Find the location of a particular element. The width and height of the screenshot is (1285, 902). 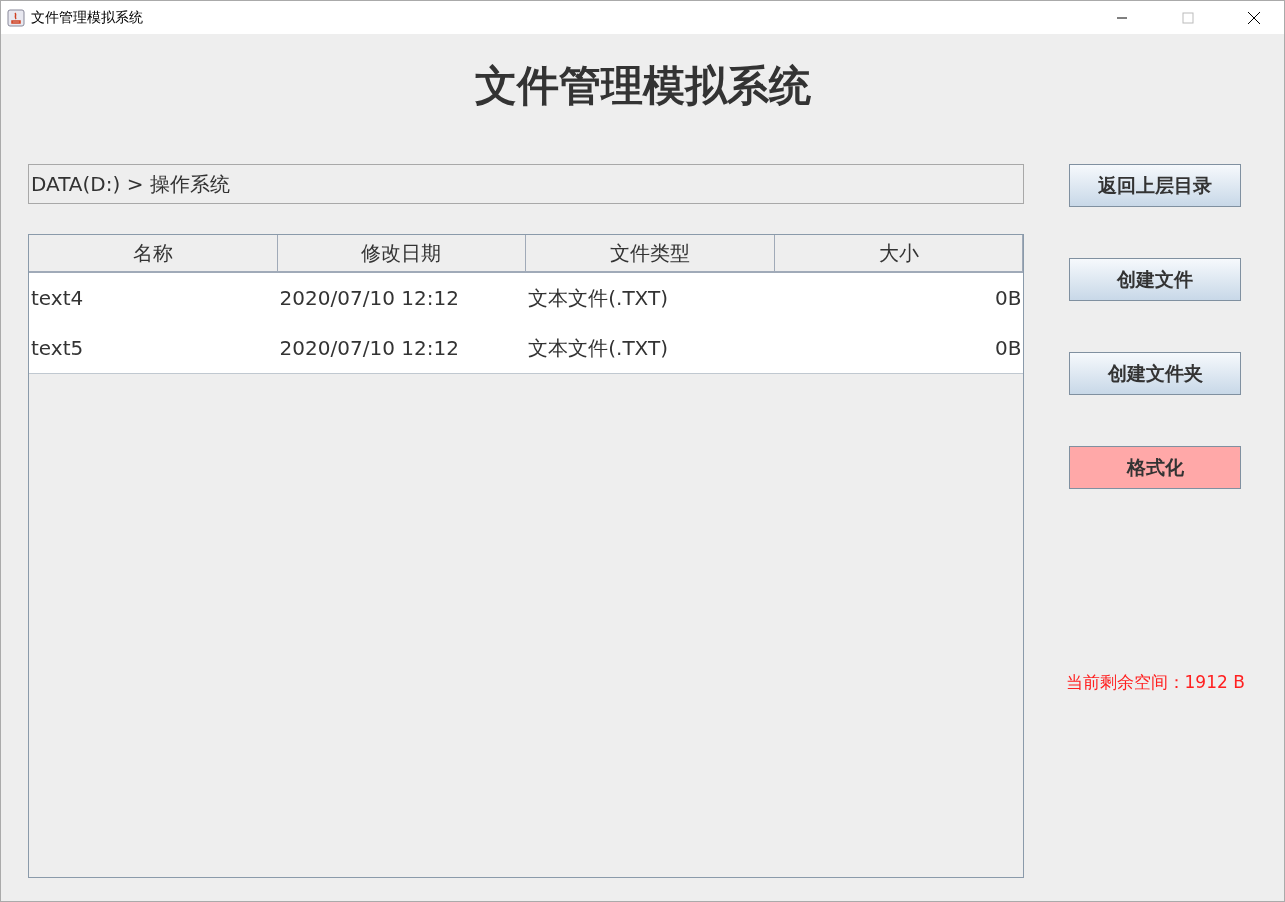

column-header: 修改日期 is located at coordinates (402, 253).